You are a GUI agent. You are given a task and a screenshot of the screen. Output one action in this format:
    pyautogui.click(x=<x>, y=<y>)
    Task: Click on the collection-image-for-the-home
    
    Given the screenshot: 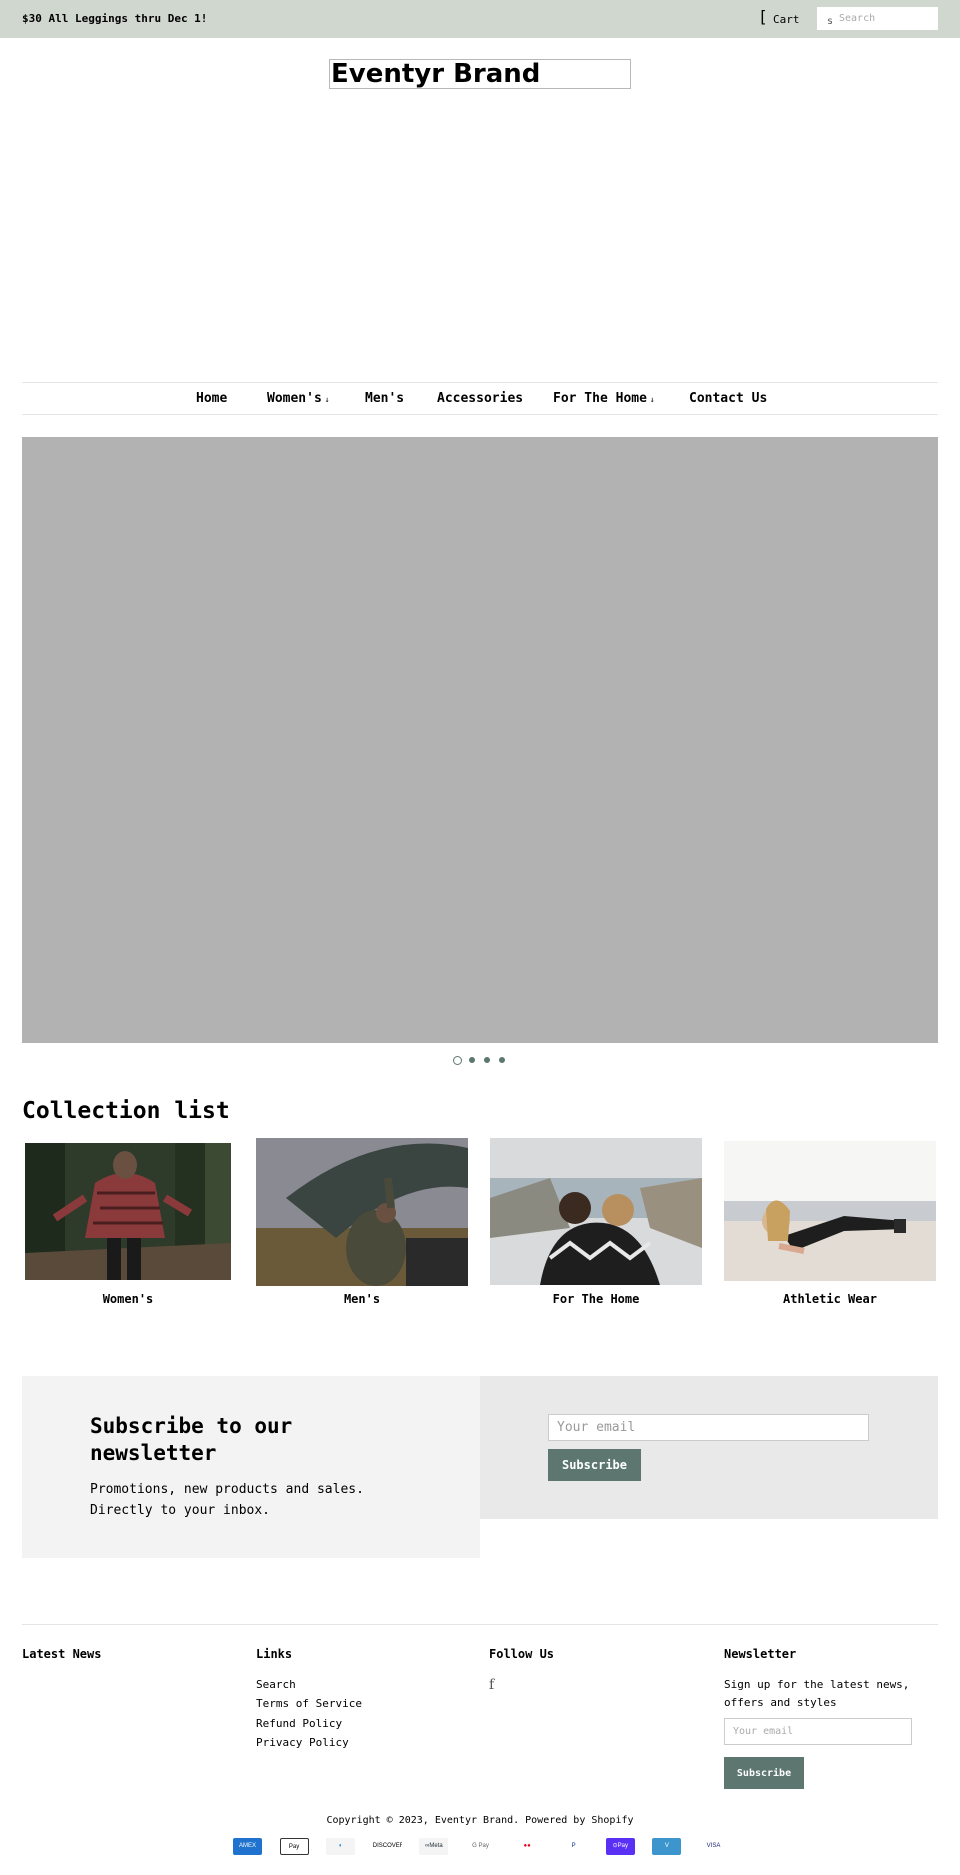 What is the action you would take?
    pyautogui.click(x=596, y=1211)
    